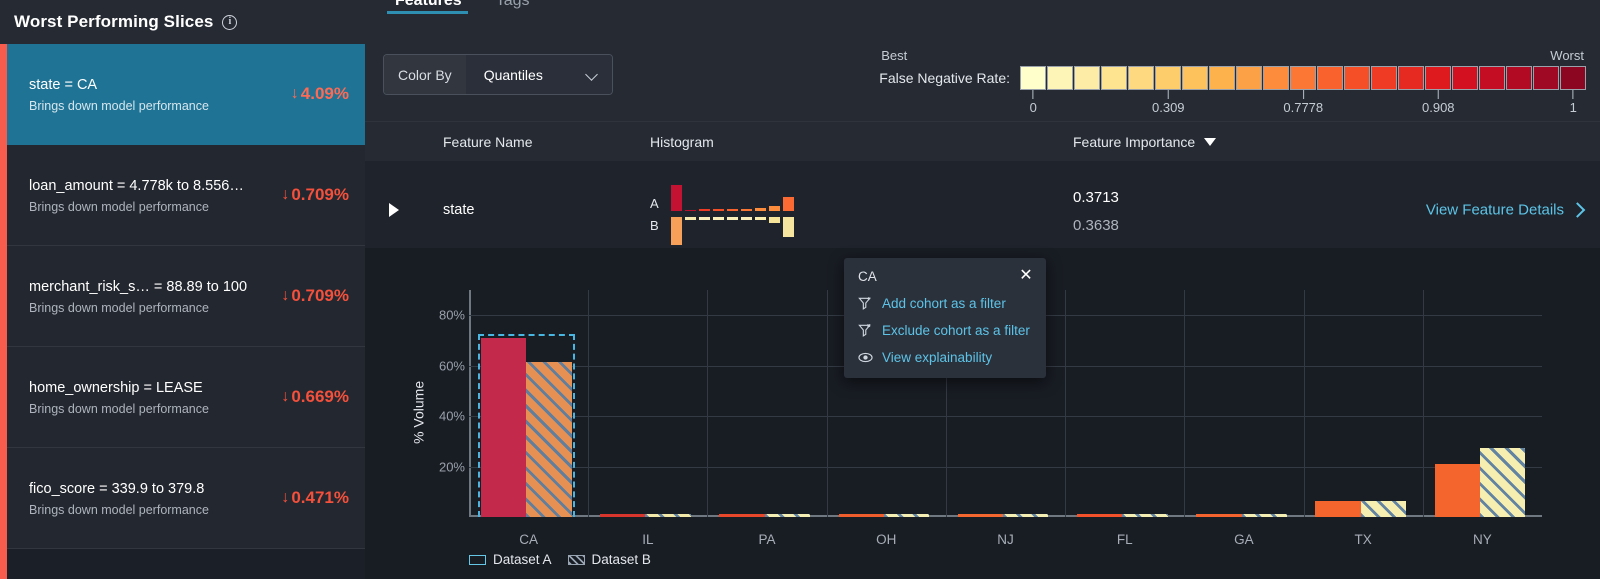 This screenshot has height=579, width=1600. I want to click on view-feature-details-link: View Feature Details, so click(1504, 209).